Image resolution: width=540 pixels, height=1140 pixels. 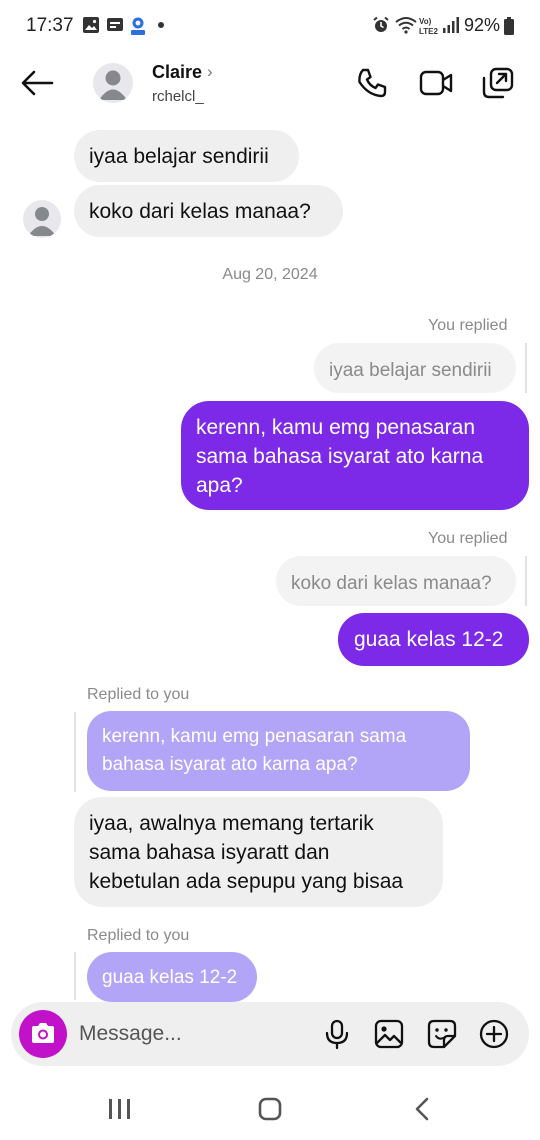 What do you see at coordinates (509, 28) in the screenshot?
I see `battery-icon` at bounding box center [509, 28].